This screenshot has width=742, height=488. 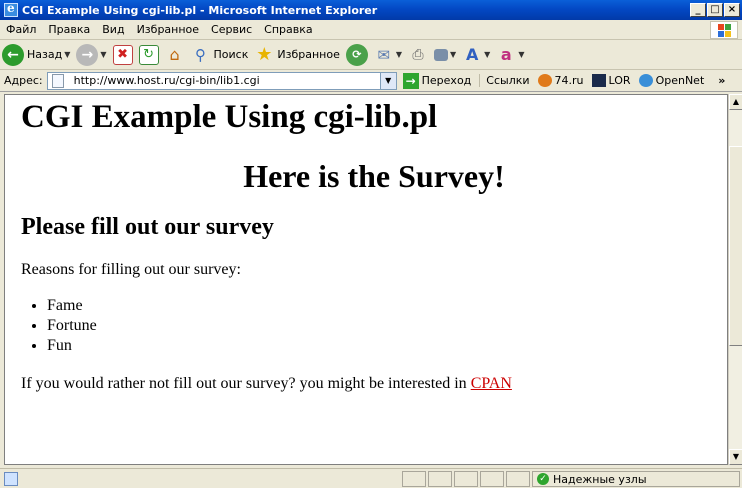 I want to click on star-icon: ★, so click(x=264, y=54).